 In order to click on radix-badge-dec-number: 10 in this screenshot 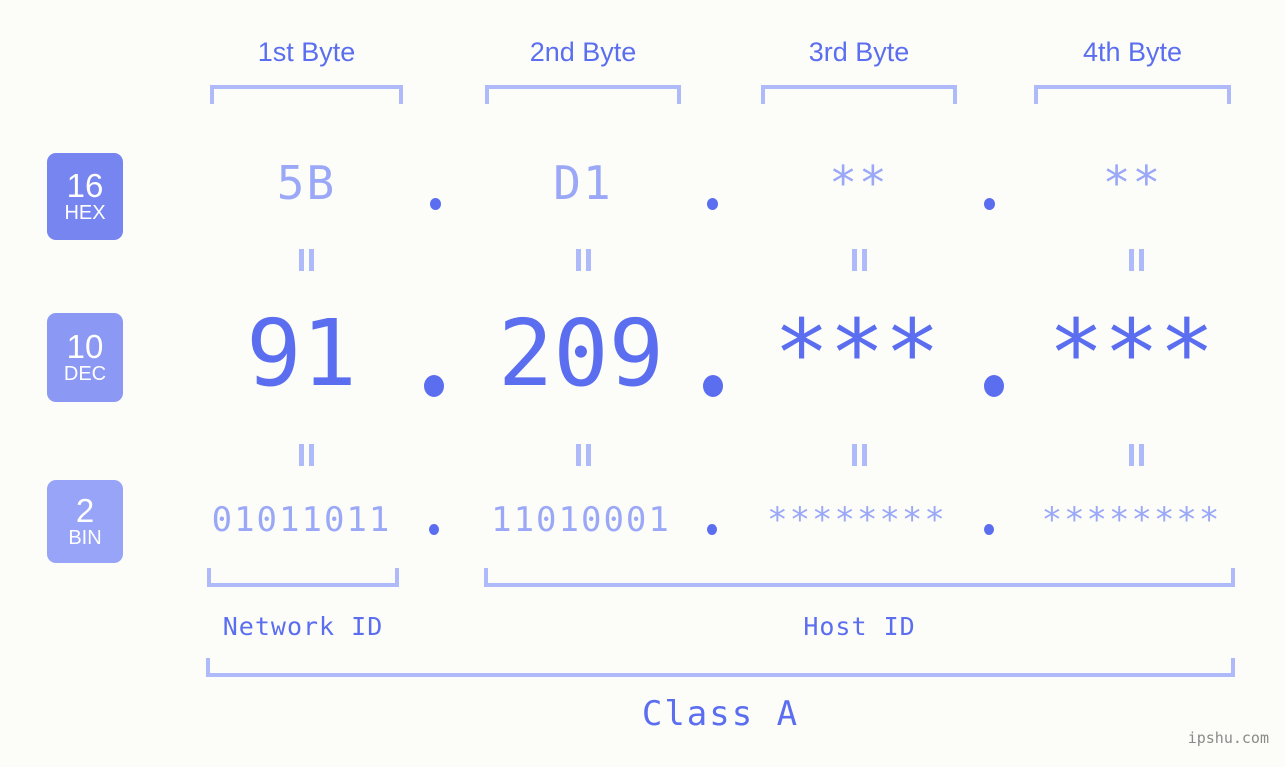, I will do `click(85, 346)`.